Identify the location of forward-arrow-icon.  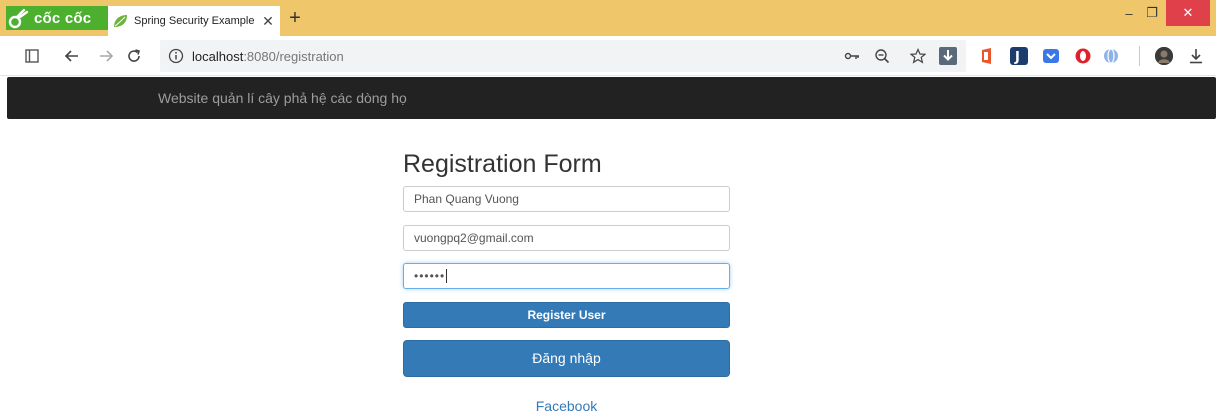
(106, 56).